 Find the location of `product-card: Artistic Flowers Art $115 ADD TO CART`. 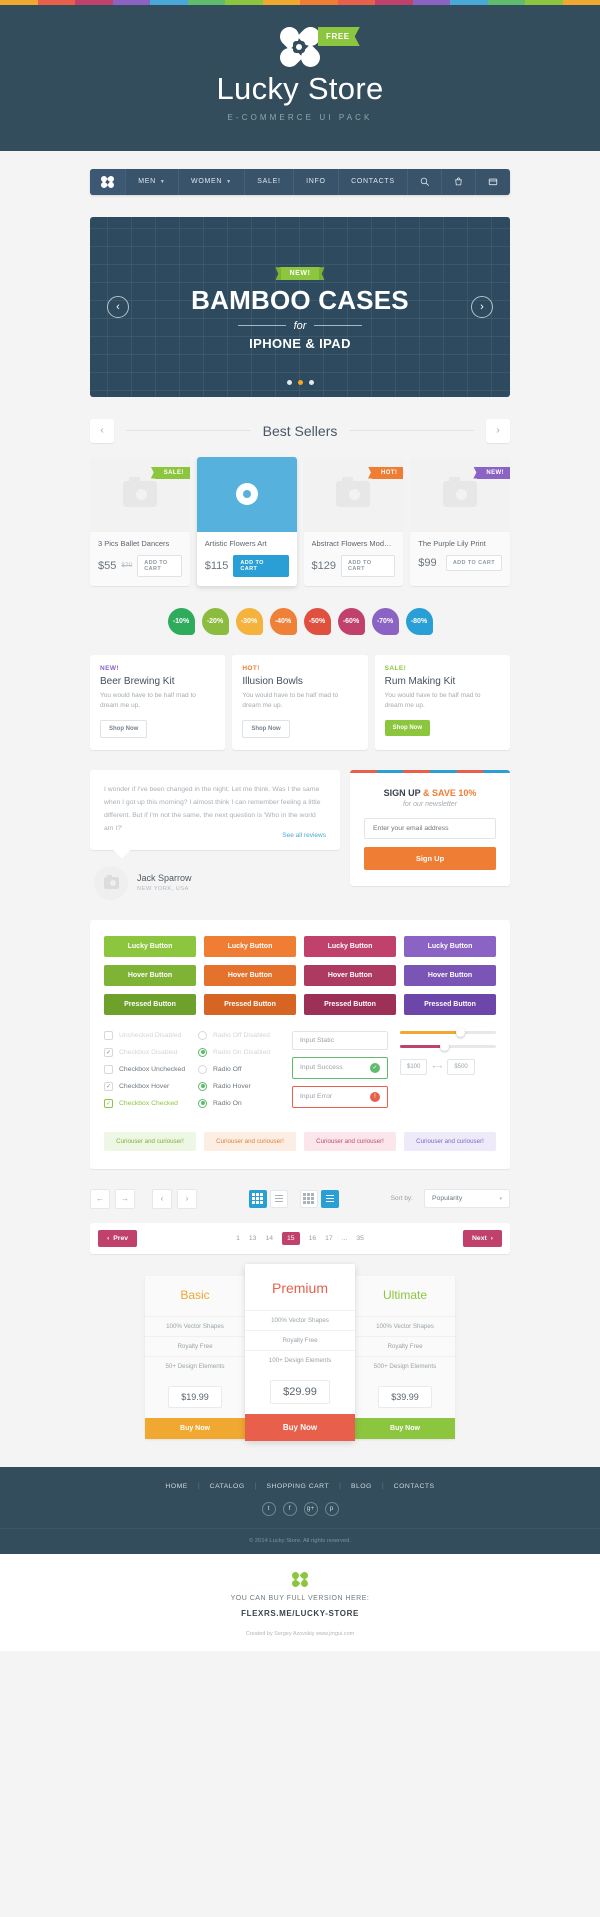

product-card: Artistic Flowers Art $115 ADD TO CART is located at coordinates (246, 521).